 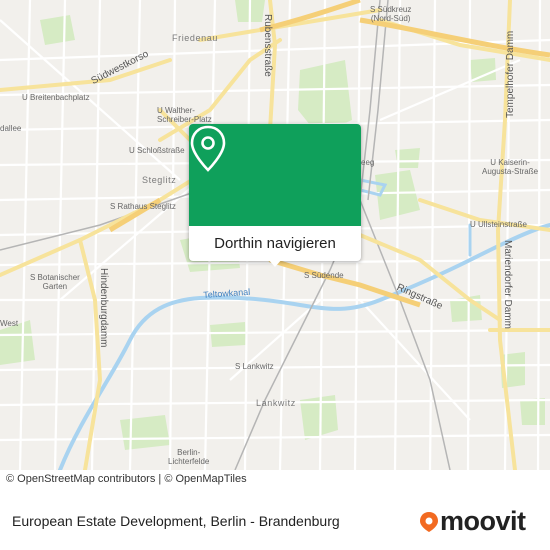 I want to click on station-label-allee-fragment: dallee, so click(x=11, y=128).